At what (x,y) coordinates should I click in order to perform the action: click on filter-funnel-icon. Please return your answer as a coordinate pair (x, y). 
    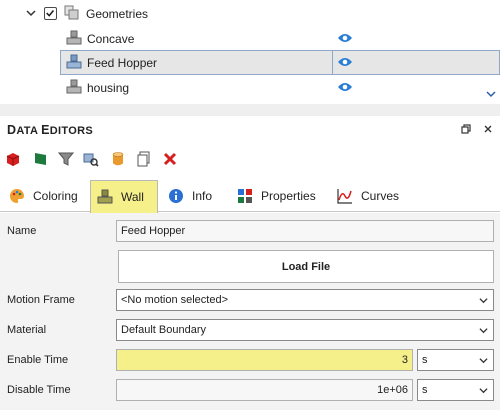
    Looking at the image, I should click on (66, 159).